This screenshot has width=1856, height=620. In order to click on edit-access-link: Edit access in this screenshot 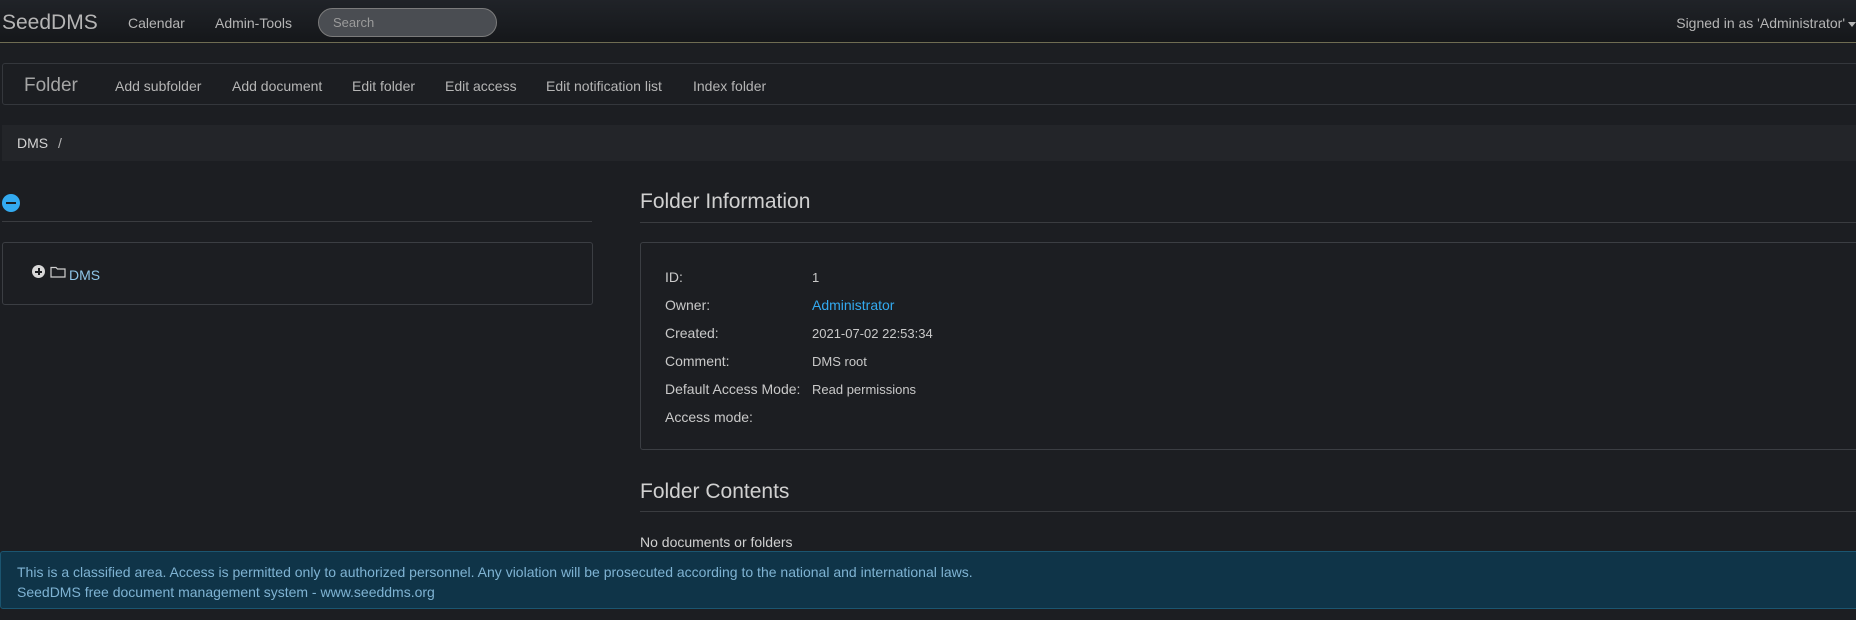, I will do `click(481, 86)`.